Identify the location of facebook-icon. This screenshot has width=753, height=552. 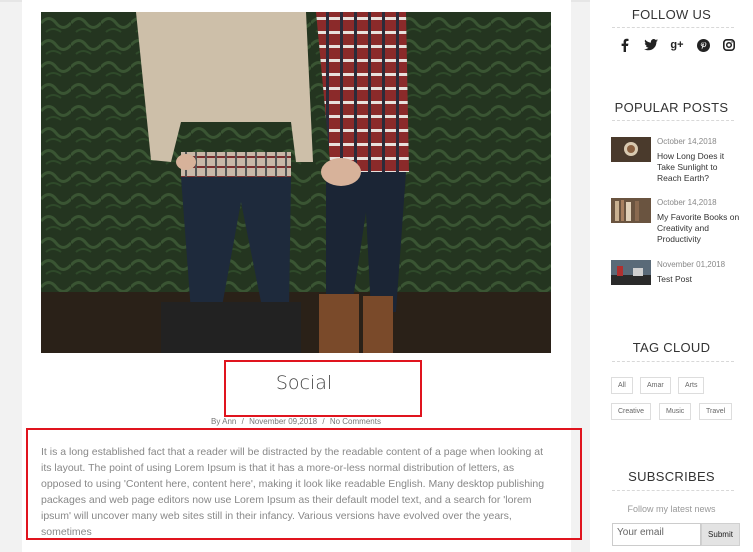
(625, 45).